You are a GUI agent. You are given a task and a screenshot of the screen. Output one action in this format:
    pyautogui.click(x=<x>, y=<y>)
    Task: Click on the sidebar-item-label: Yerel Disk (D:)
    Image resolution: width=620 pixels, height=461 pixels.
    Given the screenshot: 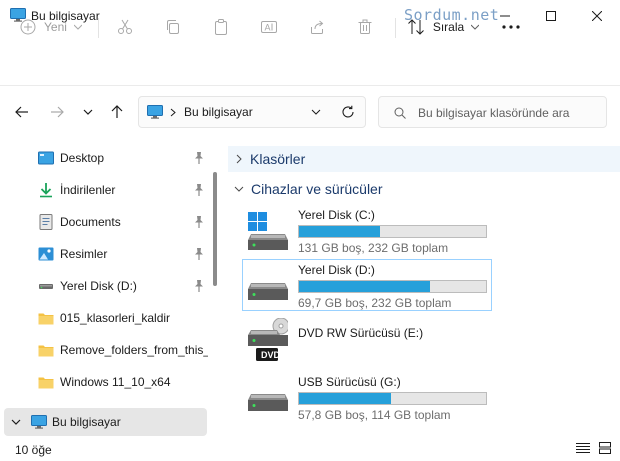 What is the action you would take?
    pyautogui.click(x=98, y=286)
    